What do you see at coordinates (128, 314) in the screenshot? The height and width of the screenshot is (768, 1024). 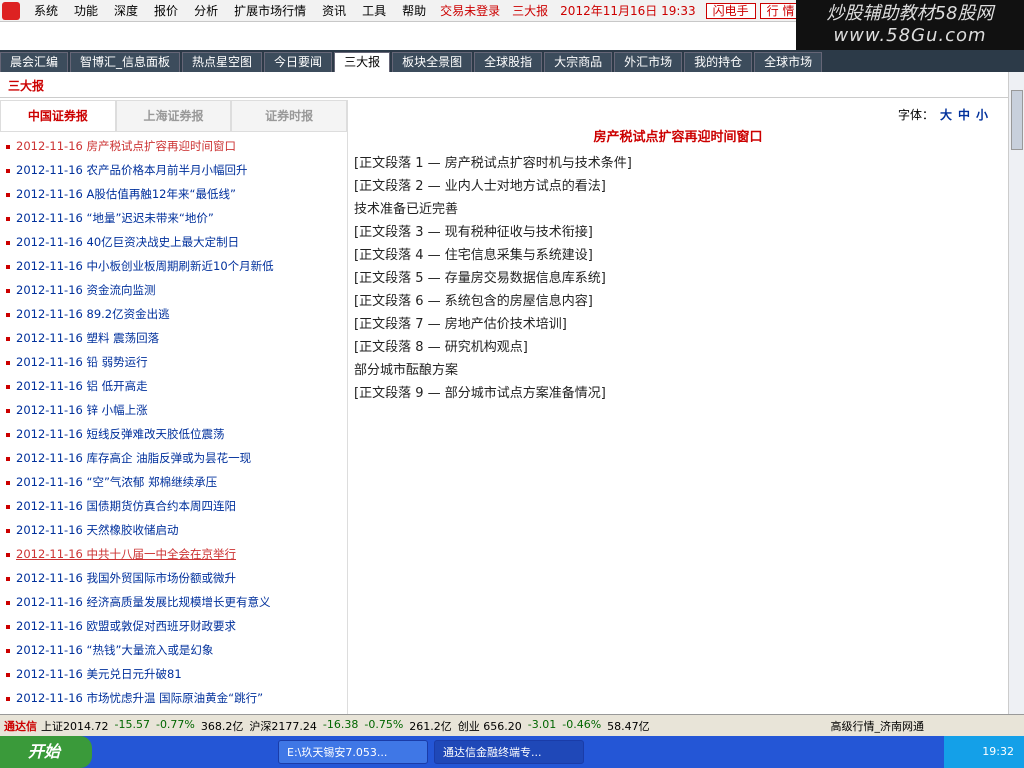 I see `news-title: 89.2亿资金出逃` at bounding box center [128, 314].